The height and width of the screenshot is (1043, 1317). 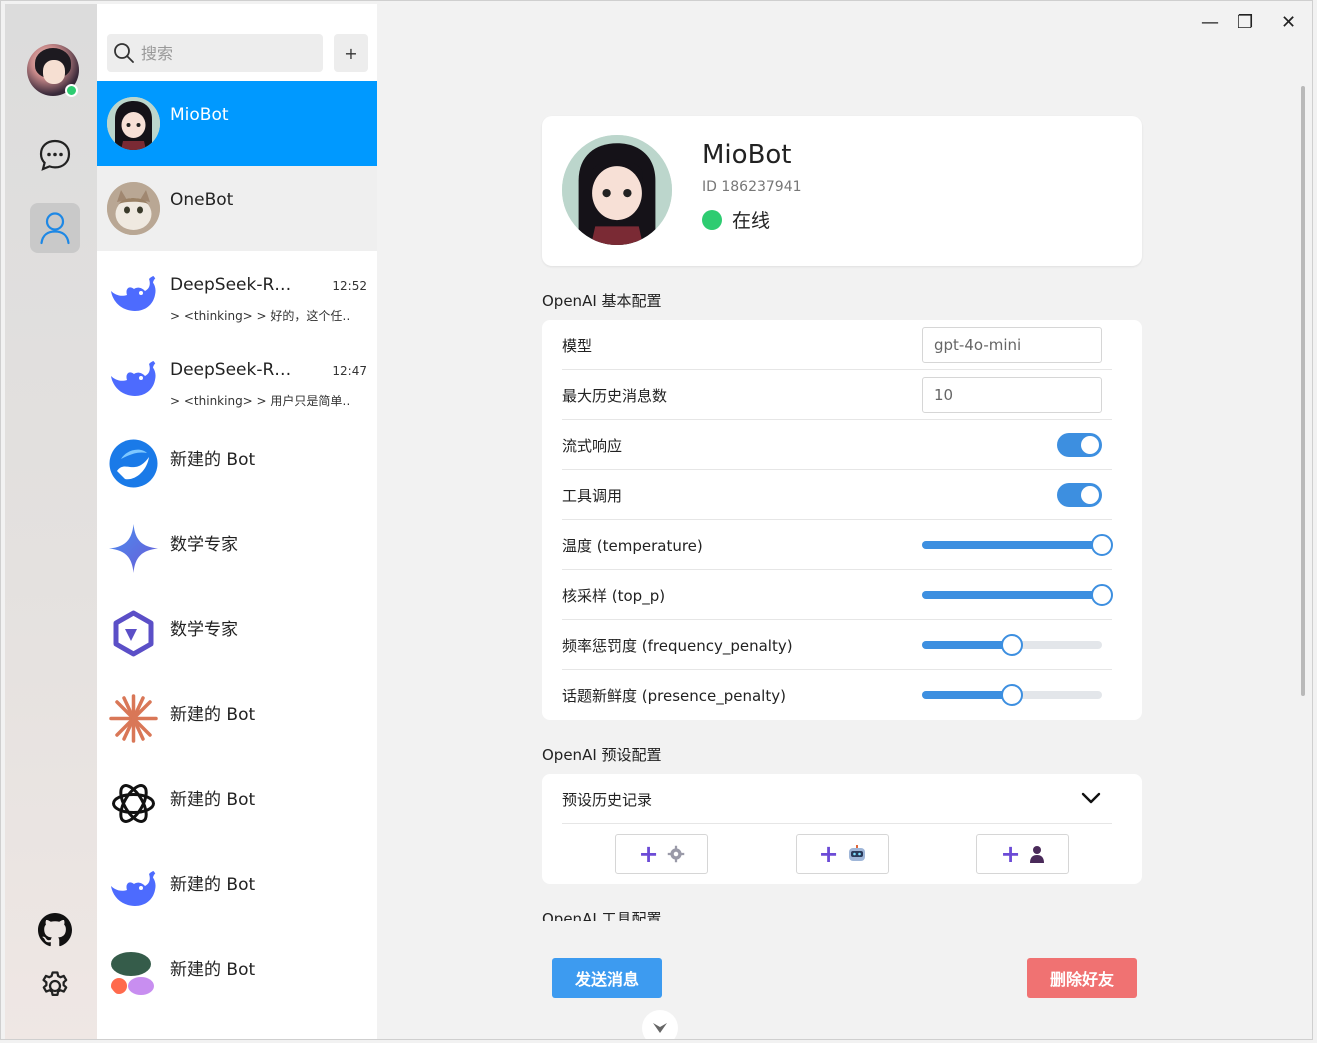 What do you see at coordinates (237, 888) in the screenshot?
I see `contact-item-bot-4: 新建的 Bot` at bounding box center [237, 888].